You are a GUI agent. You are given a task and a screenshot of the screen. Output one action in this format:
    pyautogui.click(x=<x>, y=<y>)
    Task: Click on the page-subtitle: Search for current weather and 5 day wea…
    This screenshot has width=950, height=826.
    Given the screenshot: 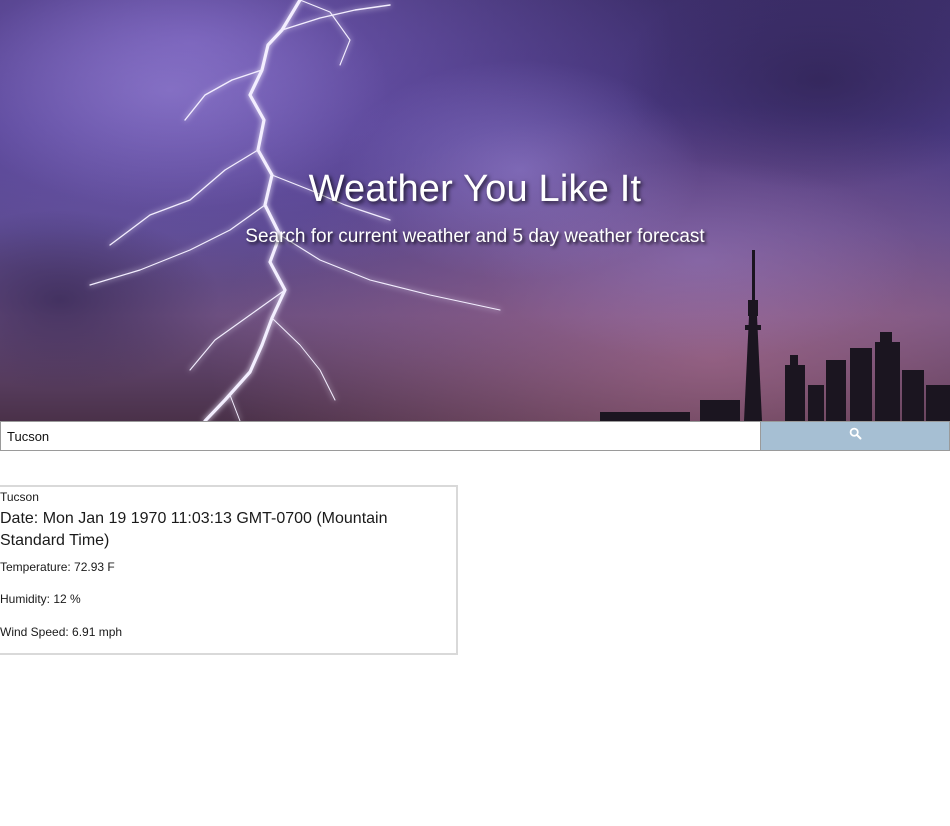 What is the action you would take?
    pyautogui.click(x=475, y=236)
    